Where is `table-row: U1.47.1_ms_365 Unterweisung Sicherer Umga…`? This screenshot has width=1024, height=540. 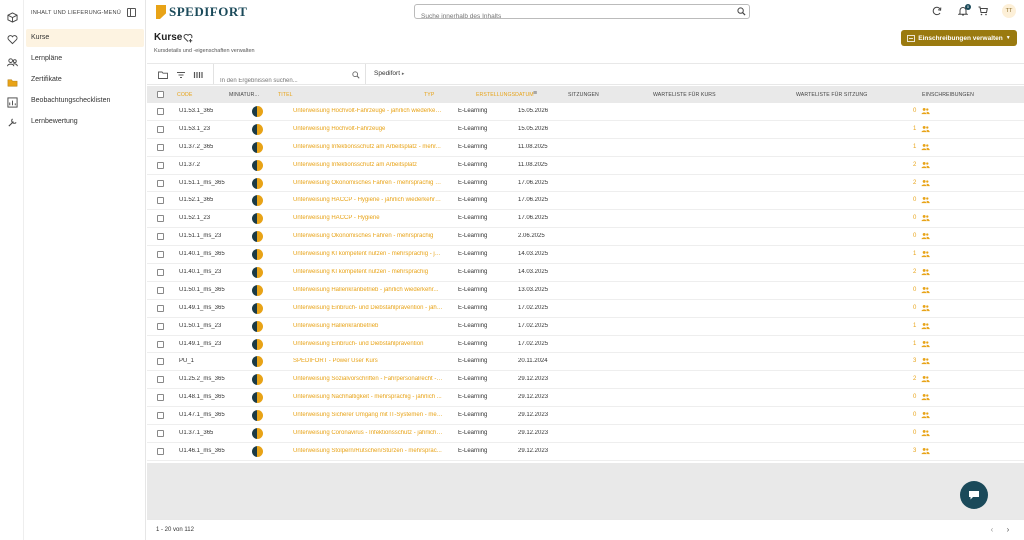
table-row: U1.47.1_ms_365 Unterweisung Sicherer Umga… is located at coordinates (585, 416).